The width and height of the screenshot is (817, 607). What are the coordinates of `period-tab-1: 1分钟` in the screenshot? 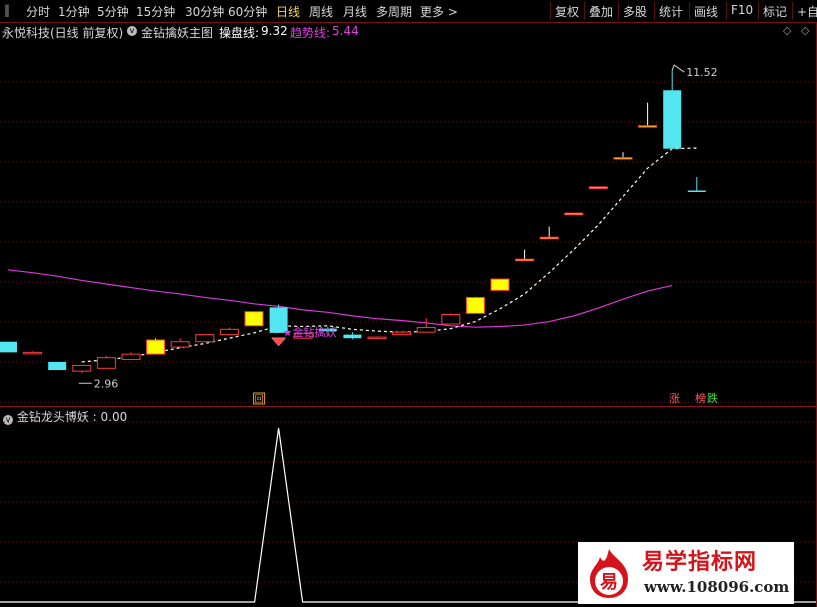 It's located at (74, 11).